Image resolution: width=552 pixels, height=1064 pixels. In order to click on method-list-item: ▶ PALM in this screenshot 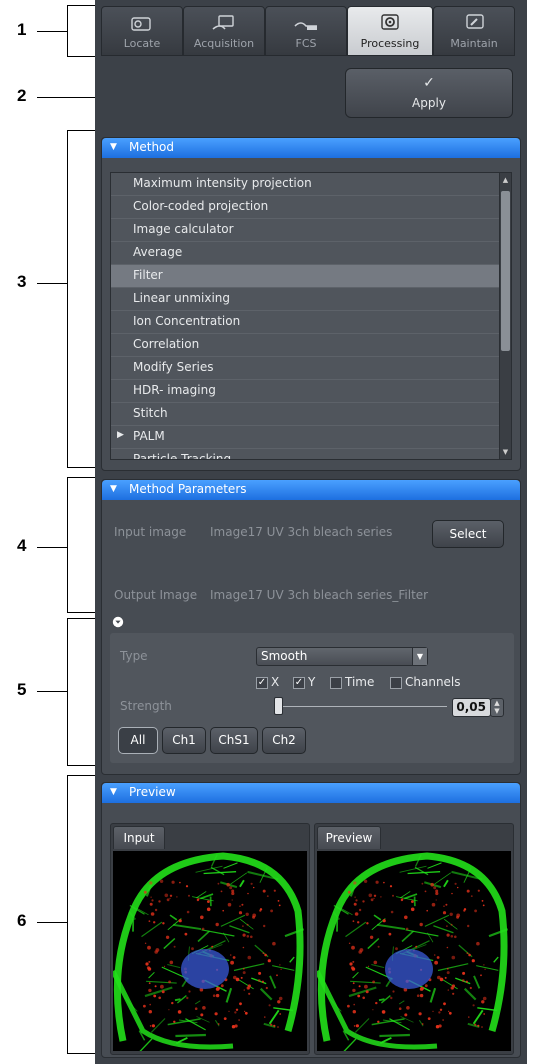, I will do `click(305, 437)`.